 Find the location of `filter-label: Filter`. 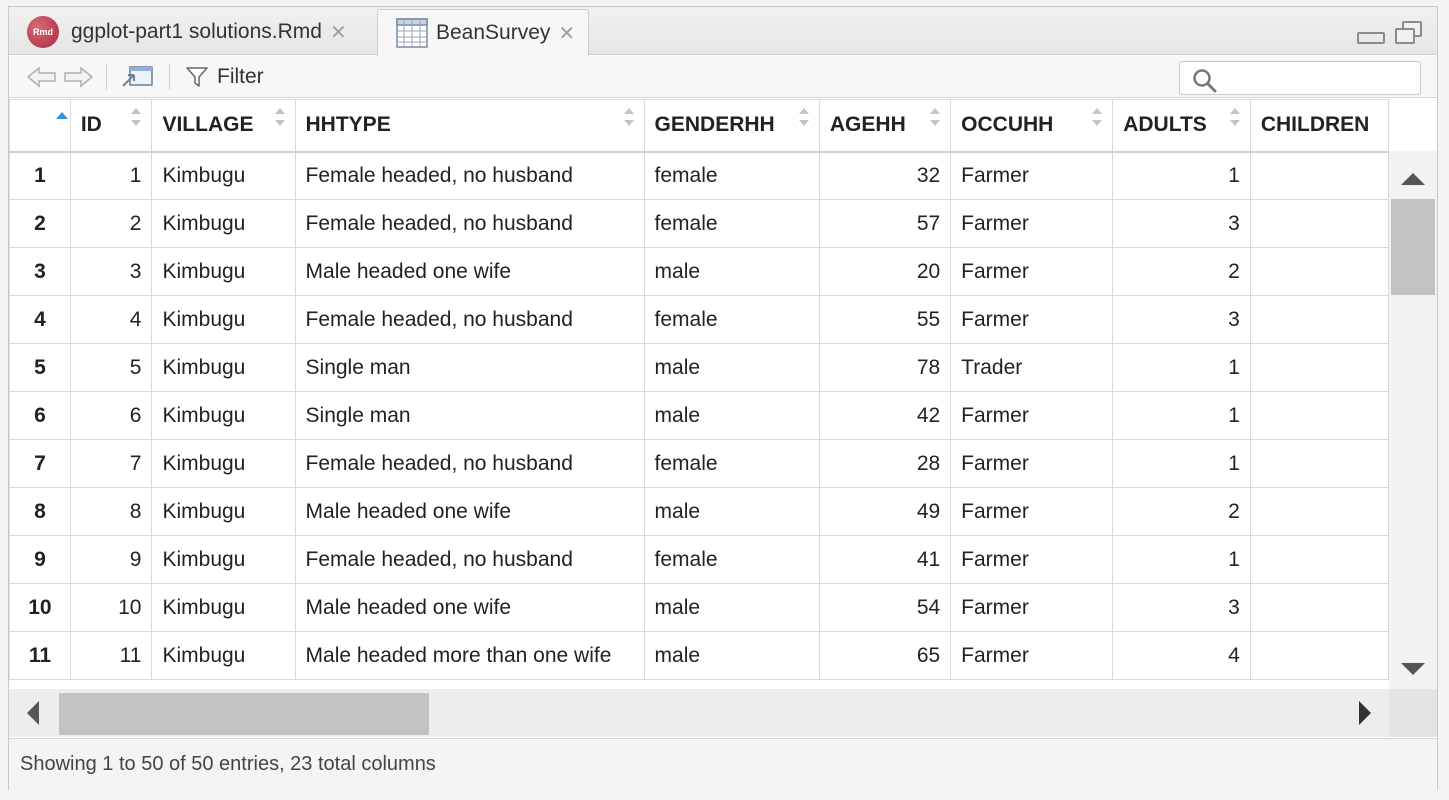

filter-label: Filter is located at coordinates (240, 76).